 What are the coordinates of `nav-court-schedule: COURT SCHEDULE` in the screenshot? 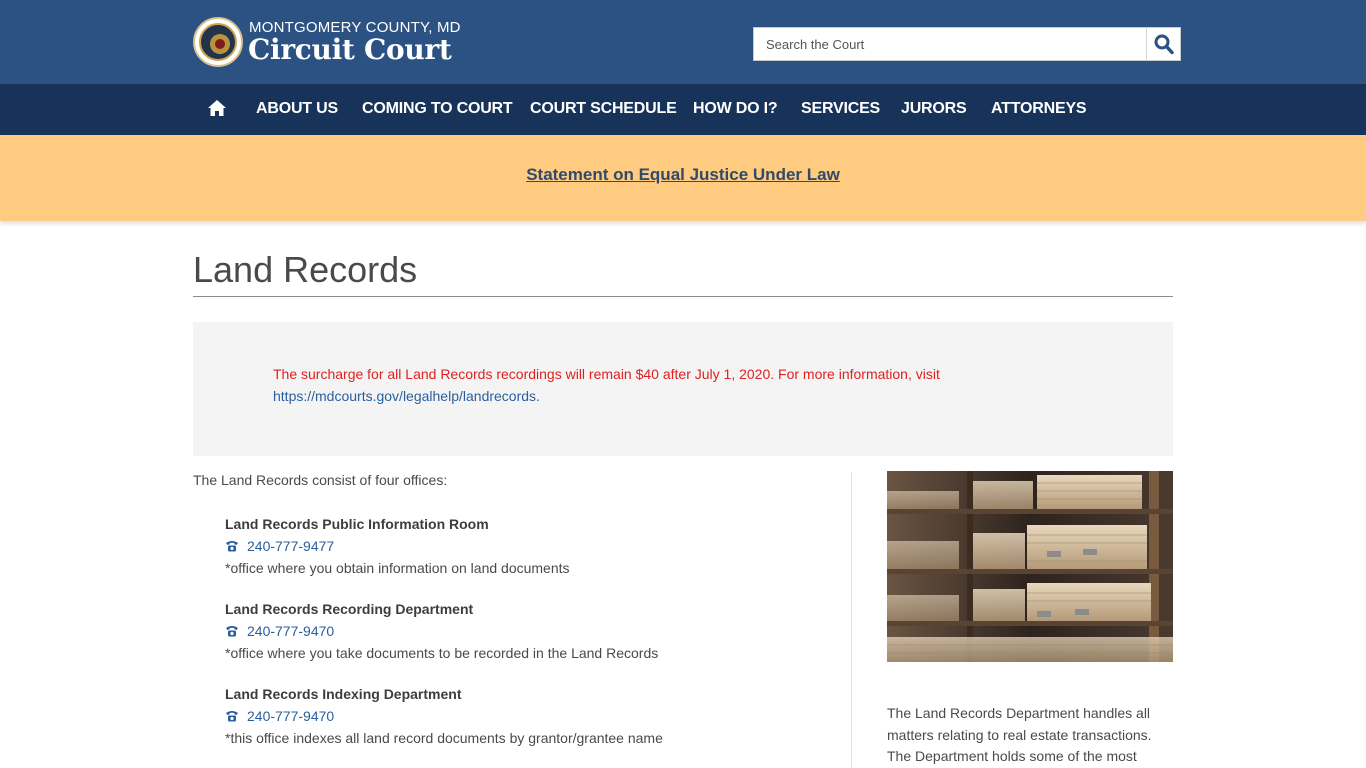 It's located at (603, 109).